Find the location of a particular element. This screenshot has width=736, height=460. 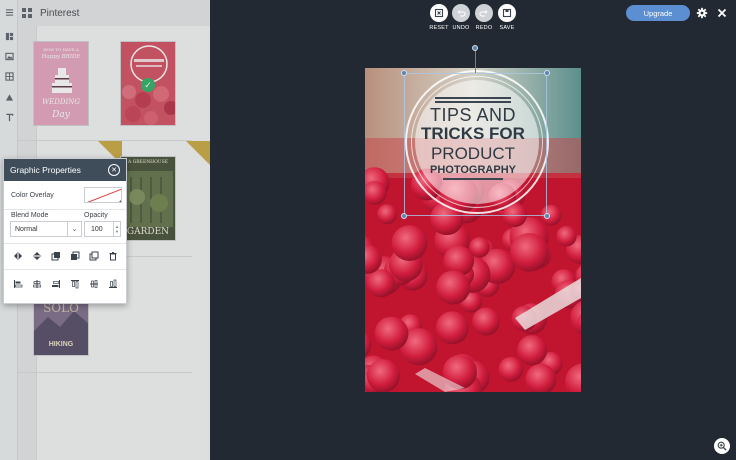

align-middle-icon is located at coordinates (94, 284).